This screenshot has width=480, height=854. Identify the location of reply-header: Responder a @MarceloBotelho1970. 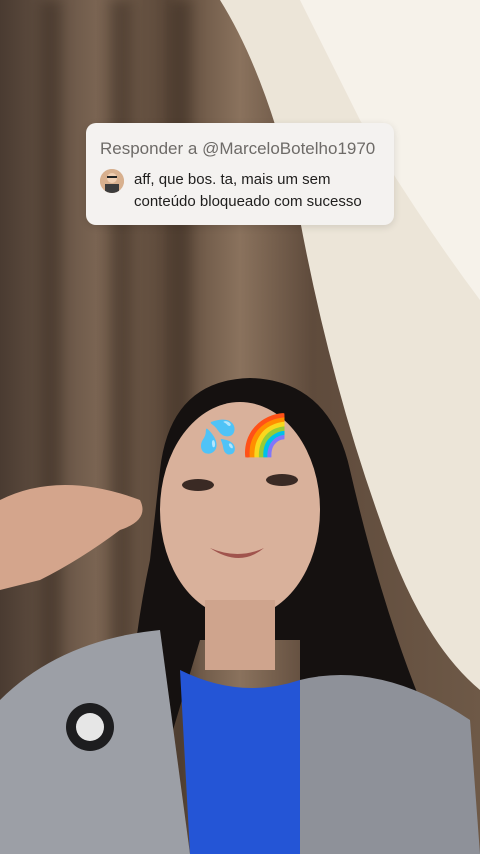
(238, 148).